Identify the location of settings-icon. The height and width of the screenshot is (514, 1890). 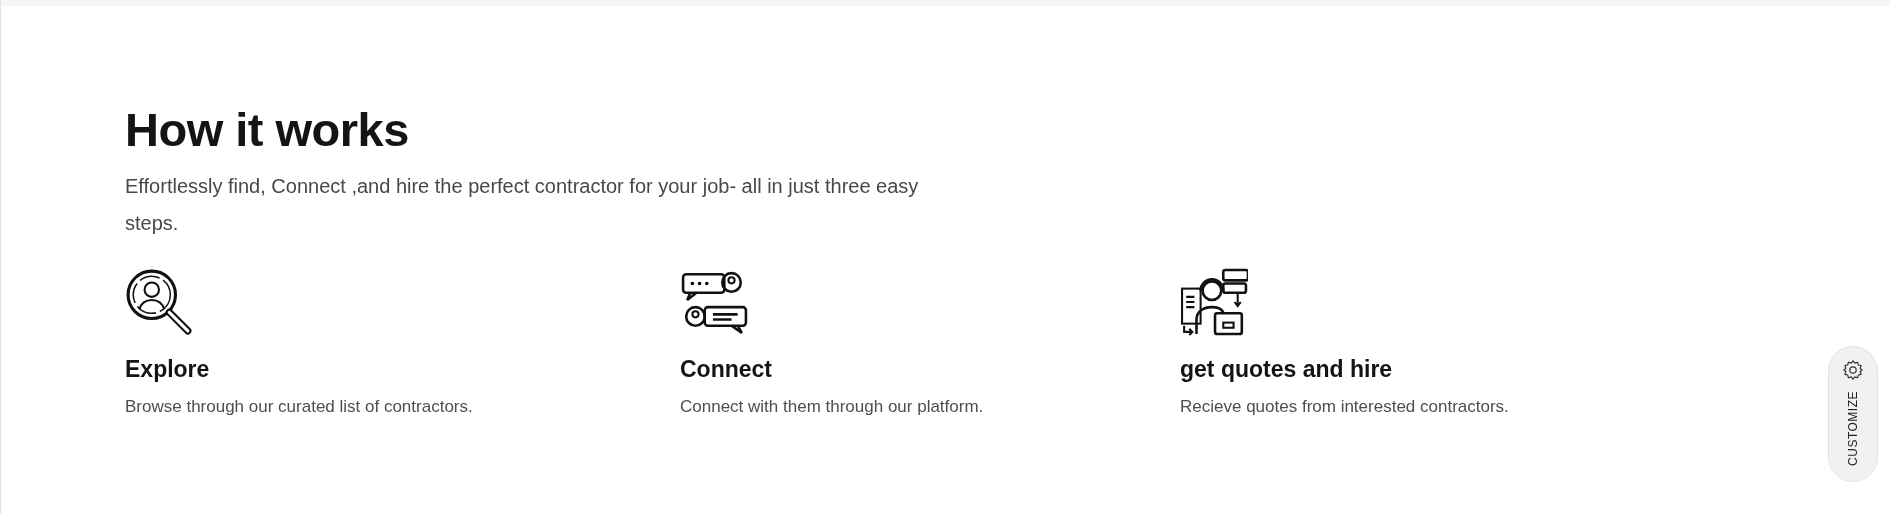
(1853, 370).